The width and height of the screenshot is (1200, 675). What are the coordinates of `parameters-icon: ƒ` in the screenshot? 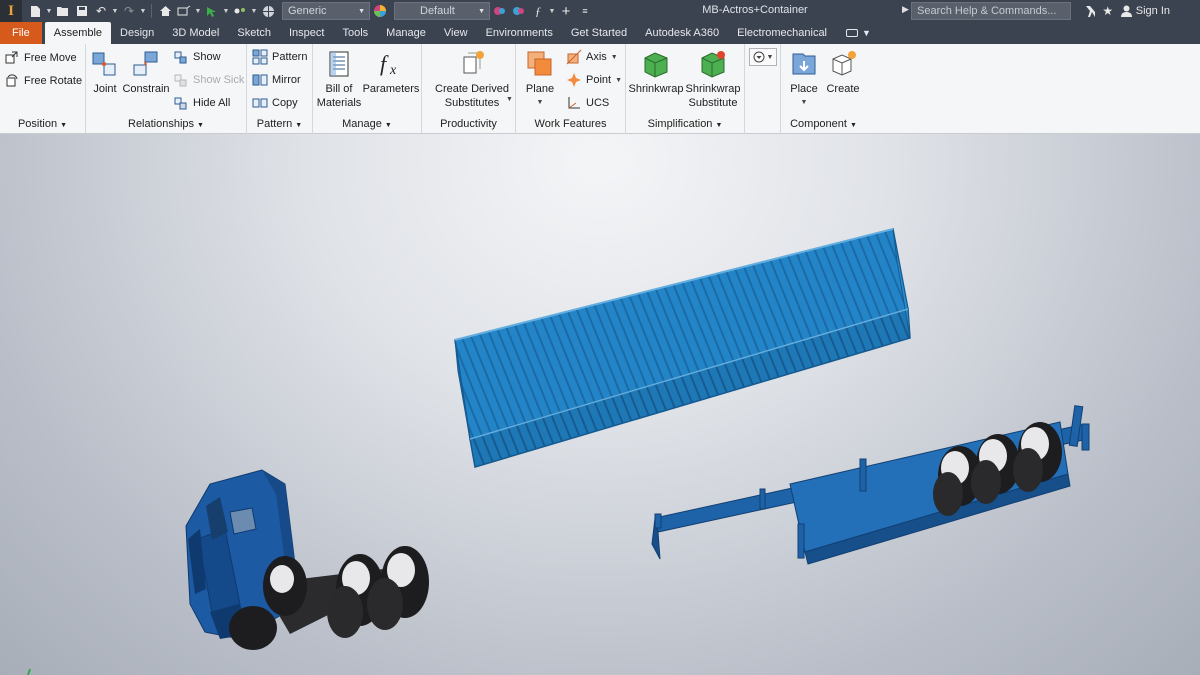 It's located at (538, 11).